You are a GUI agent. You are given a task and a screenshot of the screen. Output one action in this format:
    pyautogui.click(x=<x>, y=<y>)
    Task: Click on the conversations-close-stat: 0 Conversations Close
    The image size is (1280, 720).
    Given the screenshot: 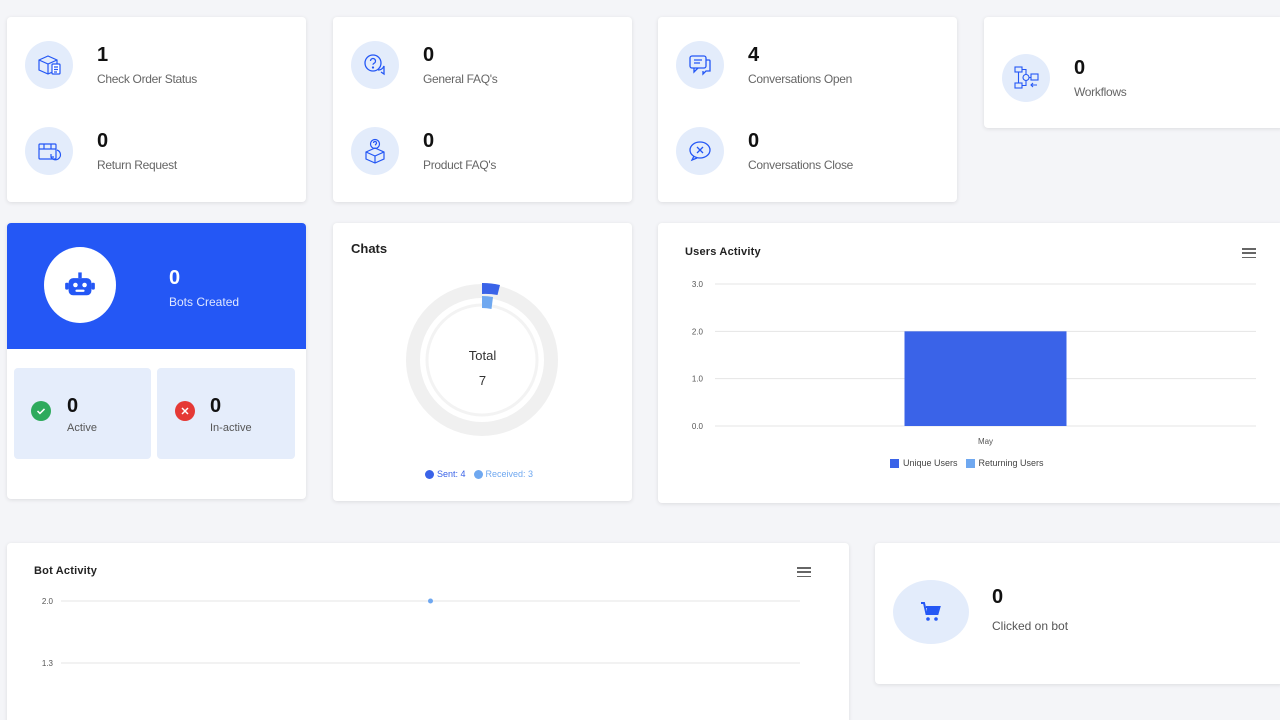 What is the action you would take?
    pyautogui.click(x=764, y=151)
    